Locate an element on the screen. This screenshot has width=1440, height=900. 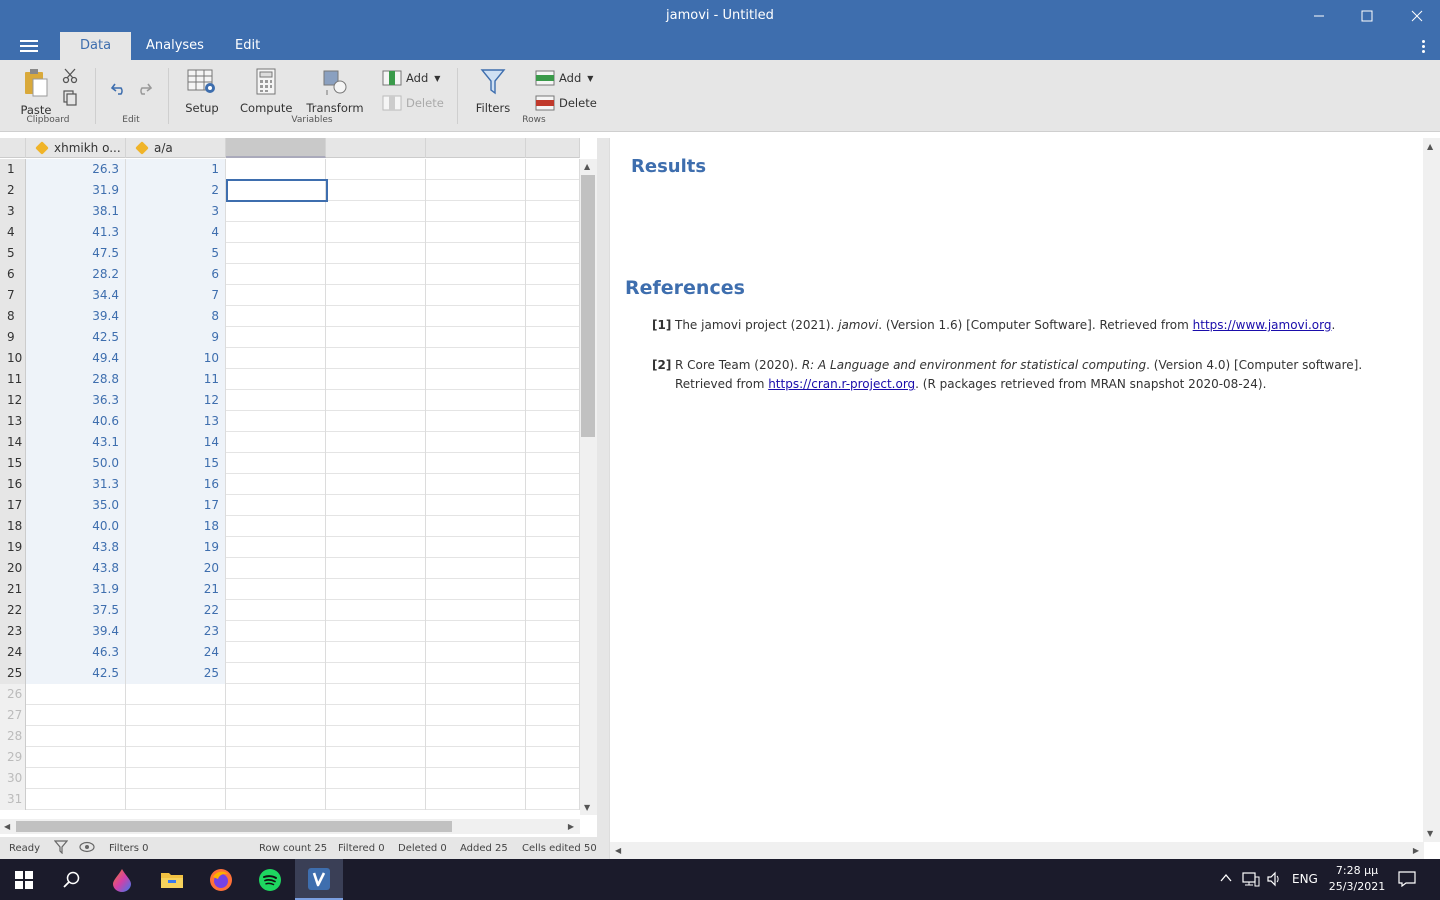
filter-icon is located at coordinates (61, 848).